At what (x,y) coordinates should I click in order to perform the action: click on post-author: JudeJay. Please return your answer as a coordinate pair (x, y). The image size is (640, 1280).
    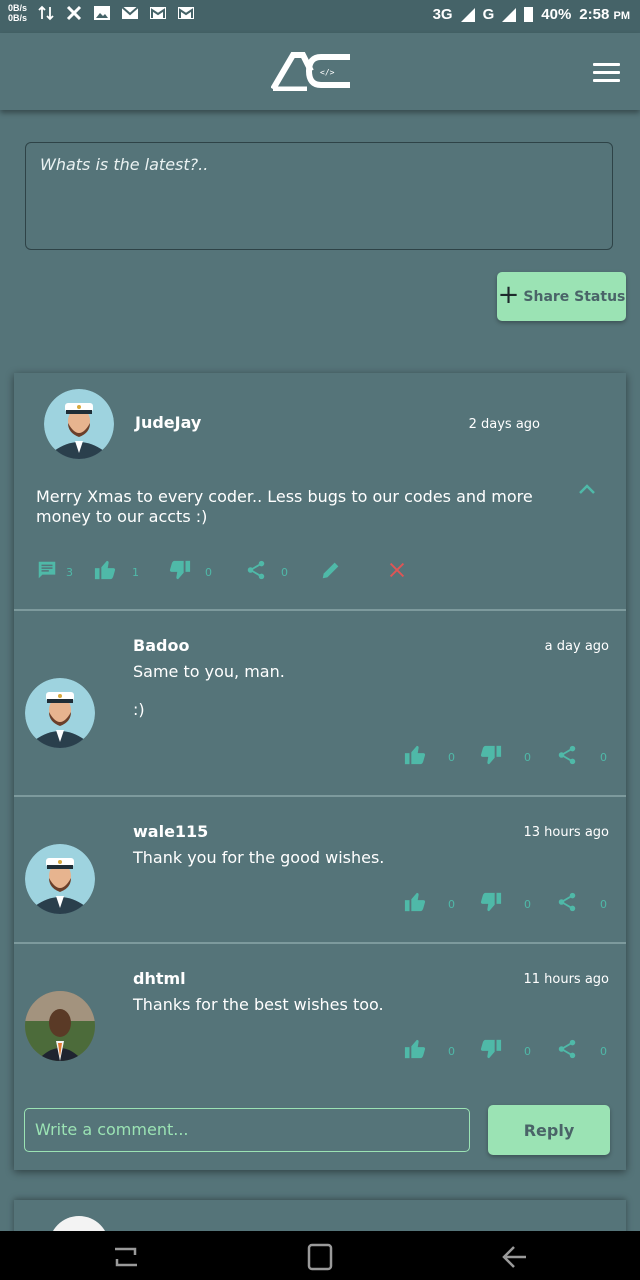
    Looking at the image, I should click on (168, 422).